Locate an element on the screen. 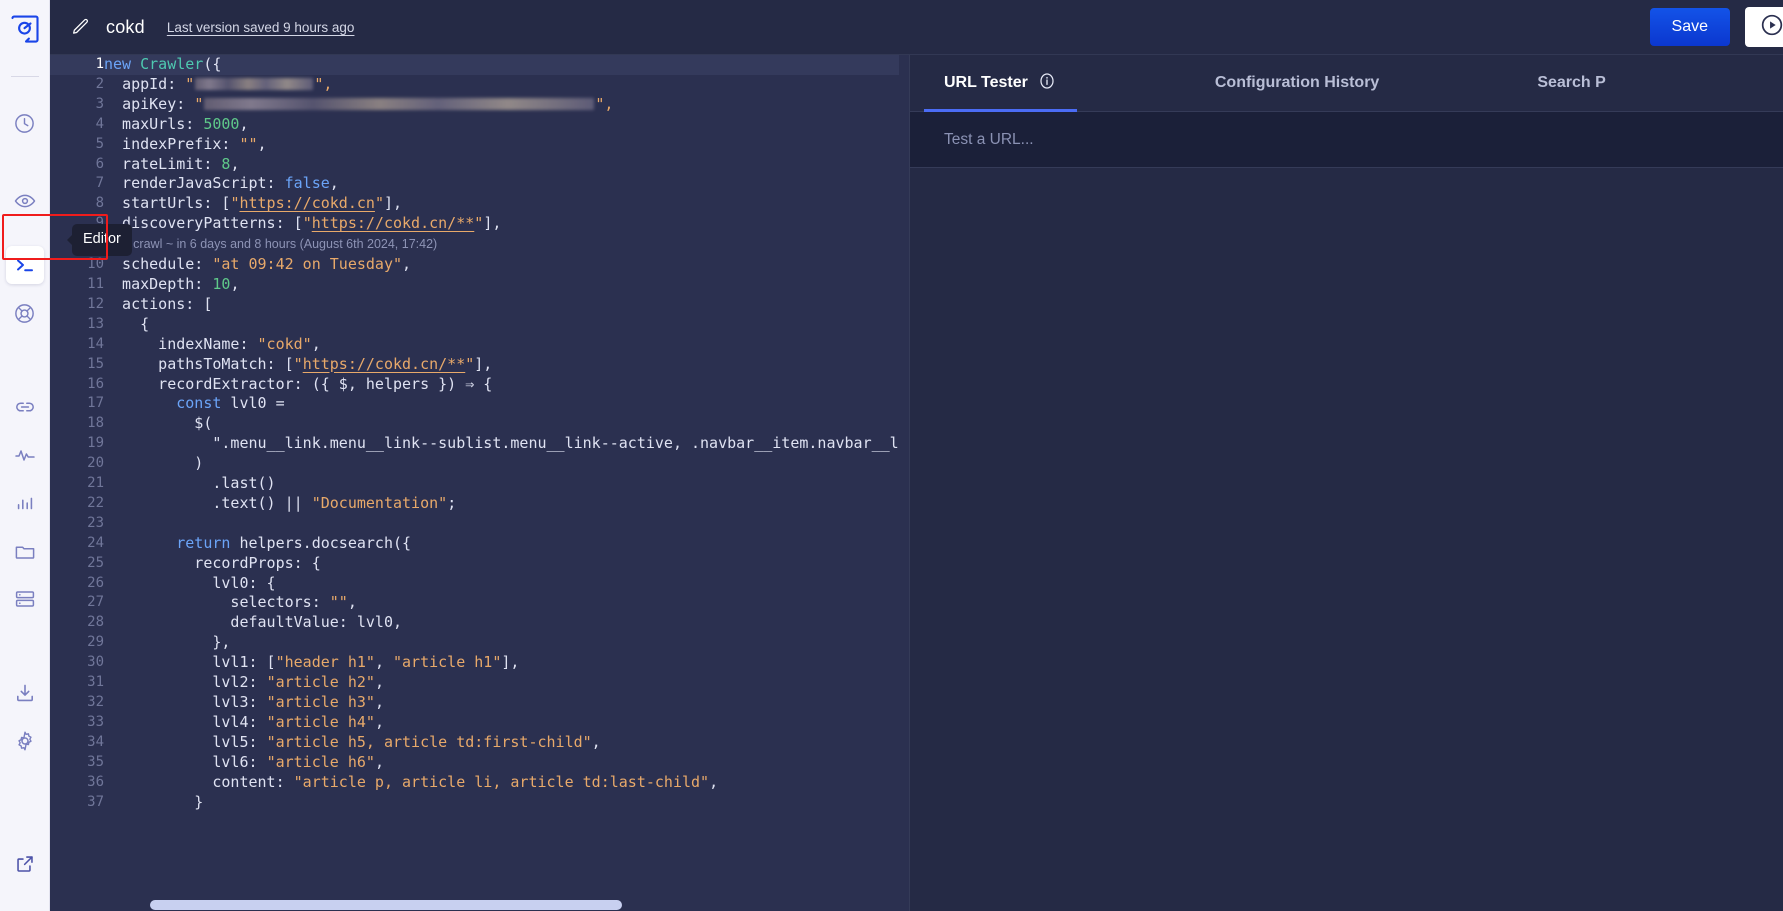 The image size is (1783, 911). sidebar-item-history is located at coordinates (25, 123).